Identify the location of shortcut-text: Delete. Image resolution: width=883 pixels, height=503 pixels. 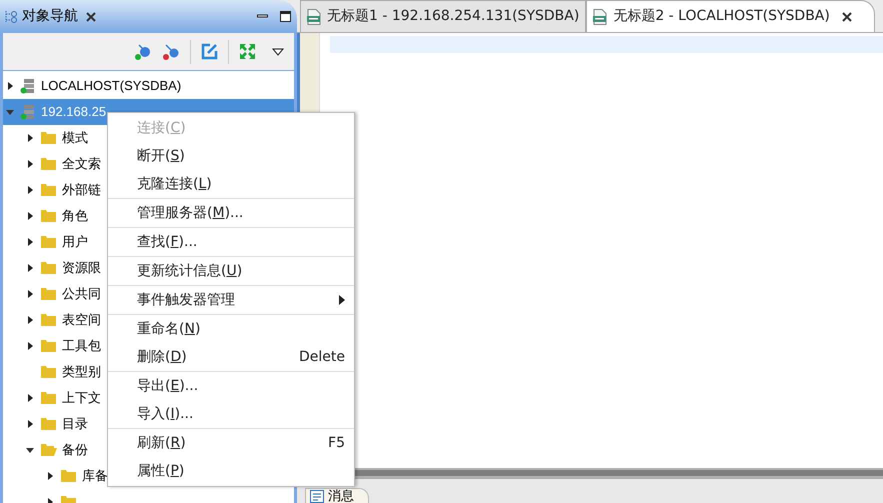
(322, 357).